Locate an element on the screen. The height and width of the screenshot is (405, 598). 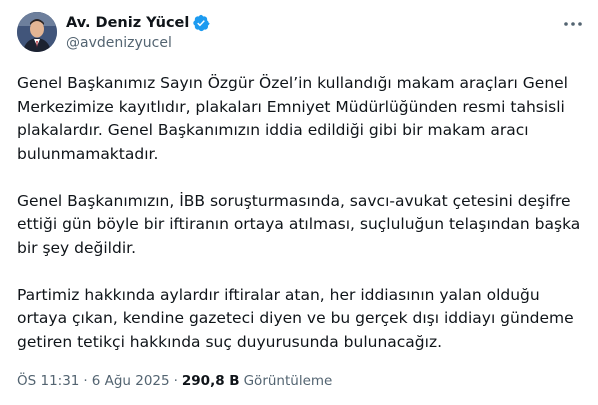
more-horizontal-icon is located at coordinates (573, 24).